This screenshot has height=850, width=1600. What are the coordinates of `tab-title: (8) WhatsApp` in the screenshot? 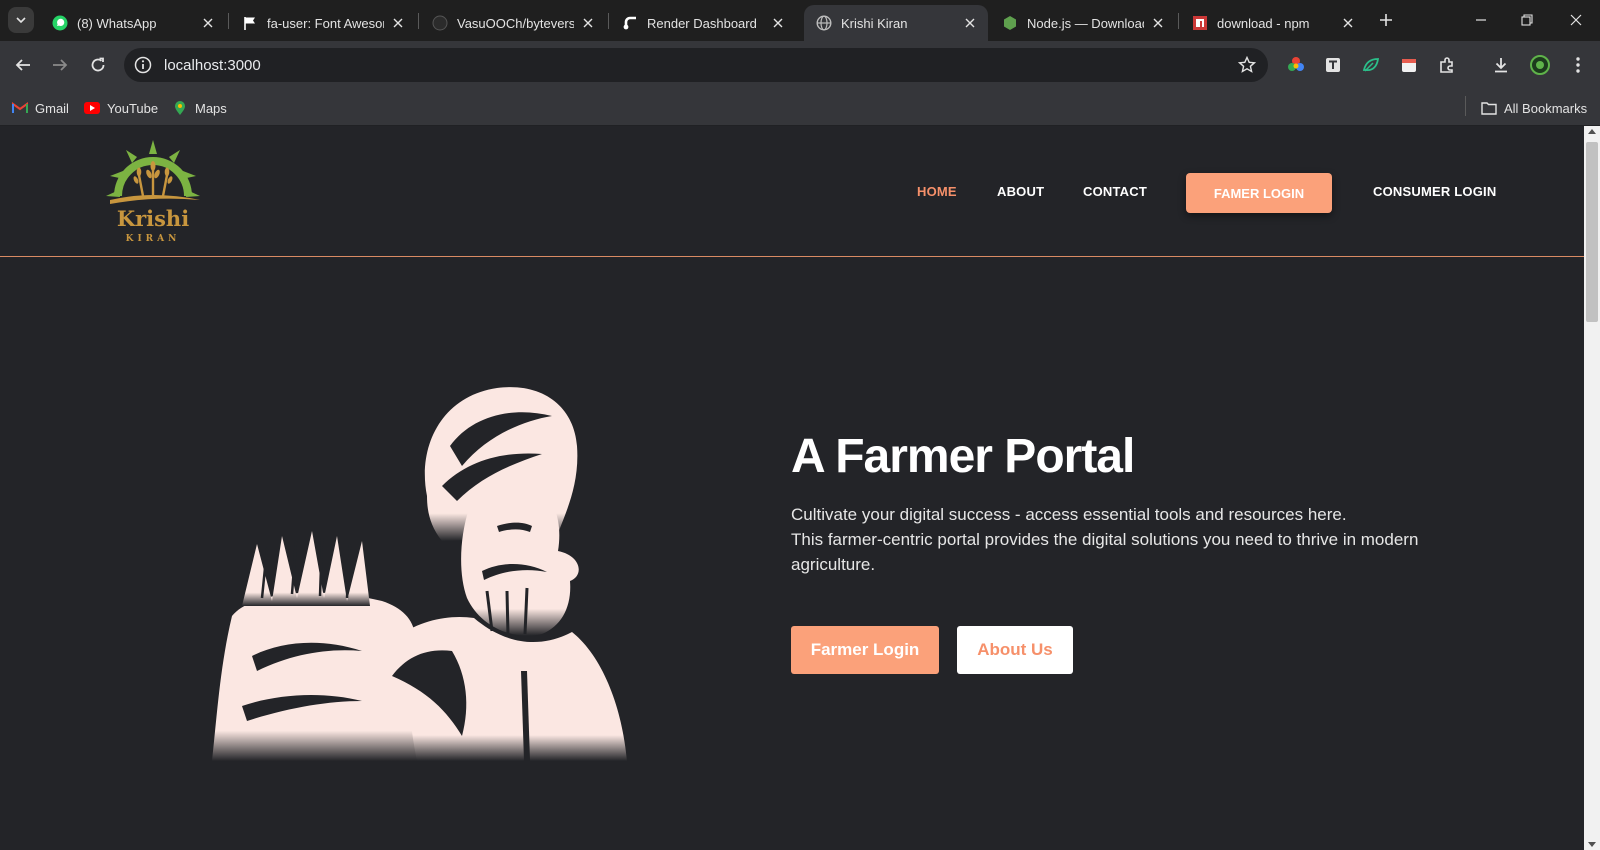 It's located at (117, 23).